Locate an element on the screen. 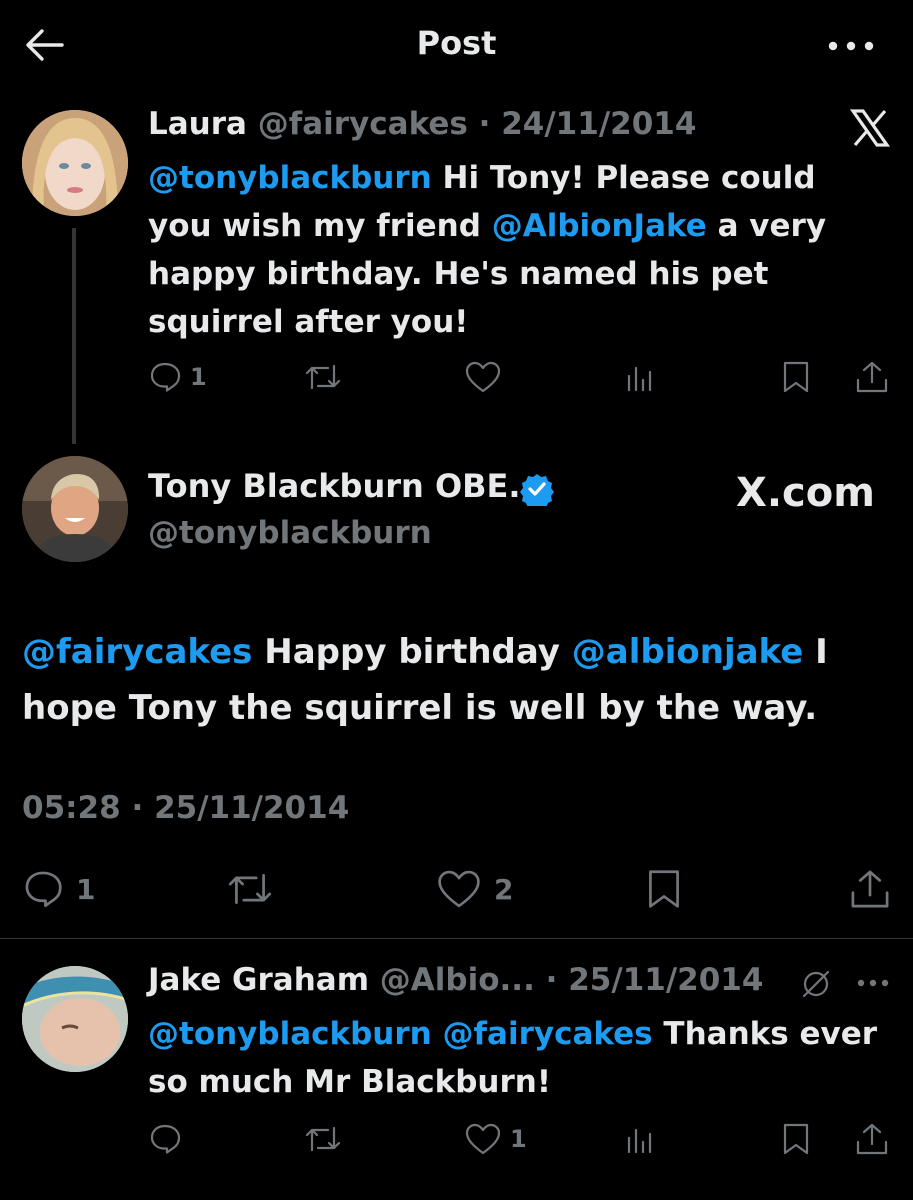  page-title: Post is located at coordinates (456, 43).